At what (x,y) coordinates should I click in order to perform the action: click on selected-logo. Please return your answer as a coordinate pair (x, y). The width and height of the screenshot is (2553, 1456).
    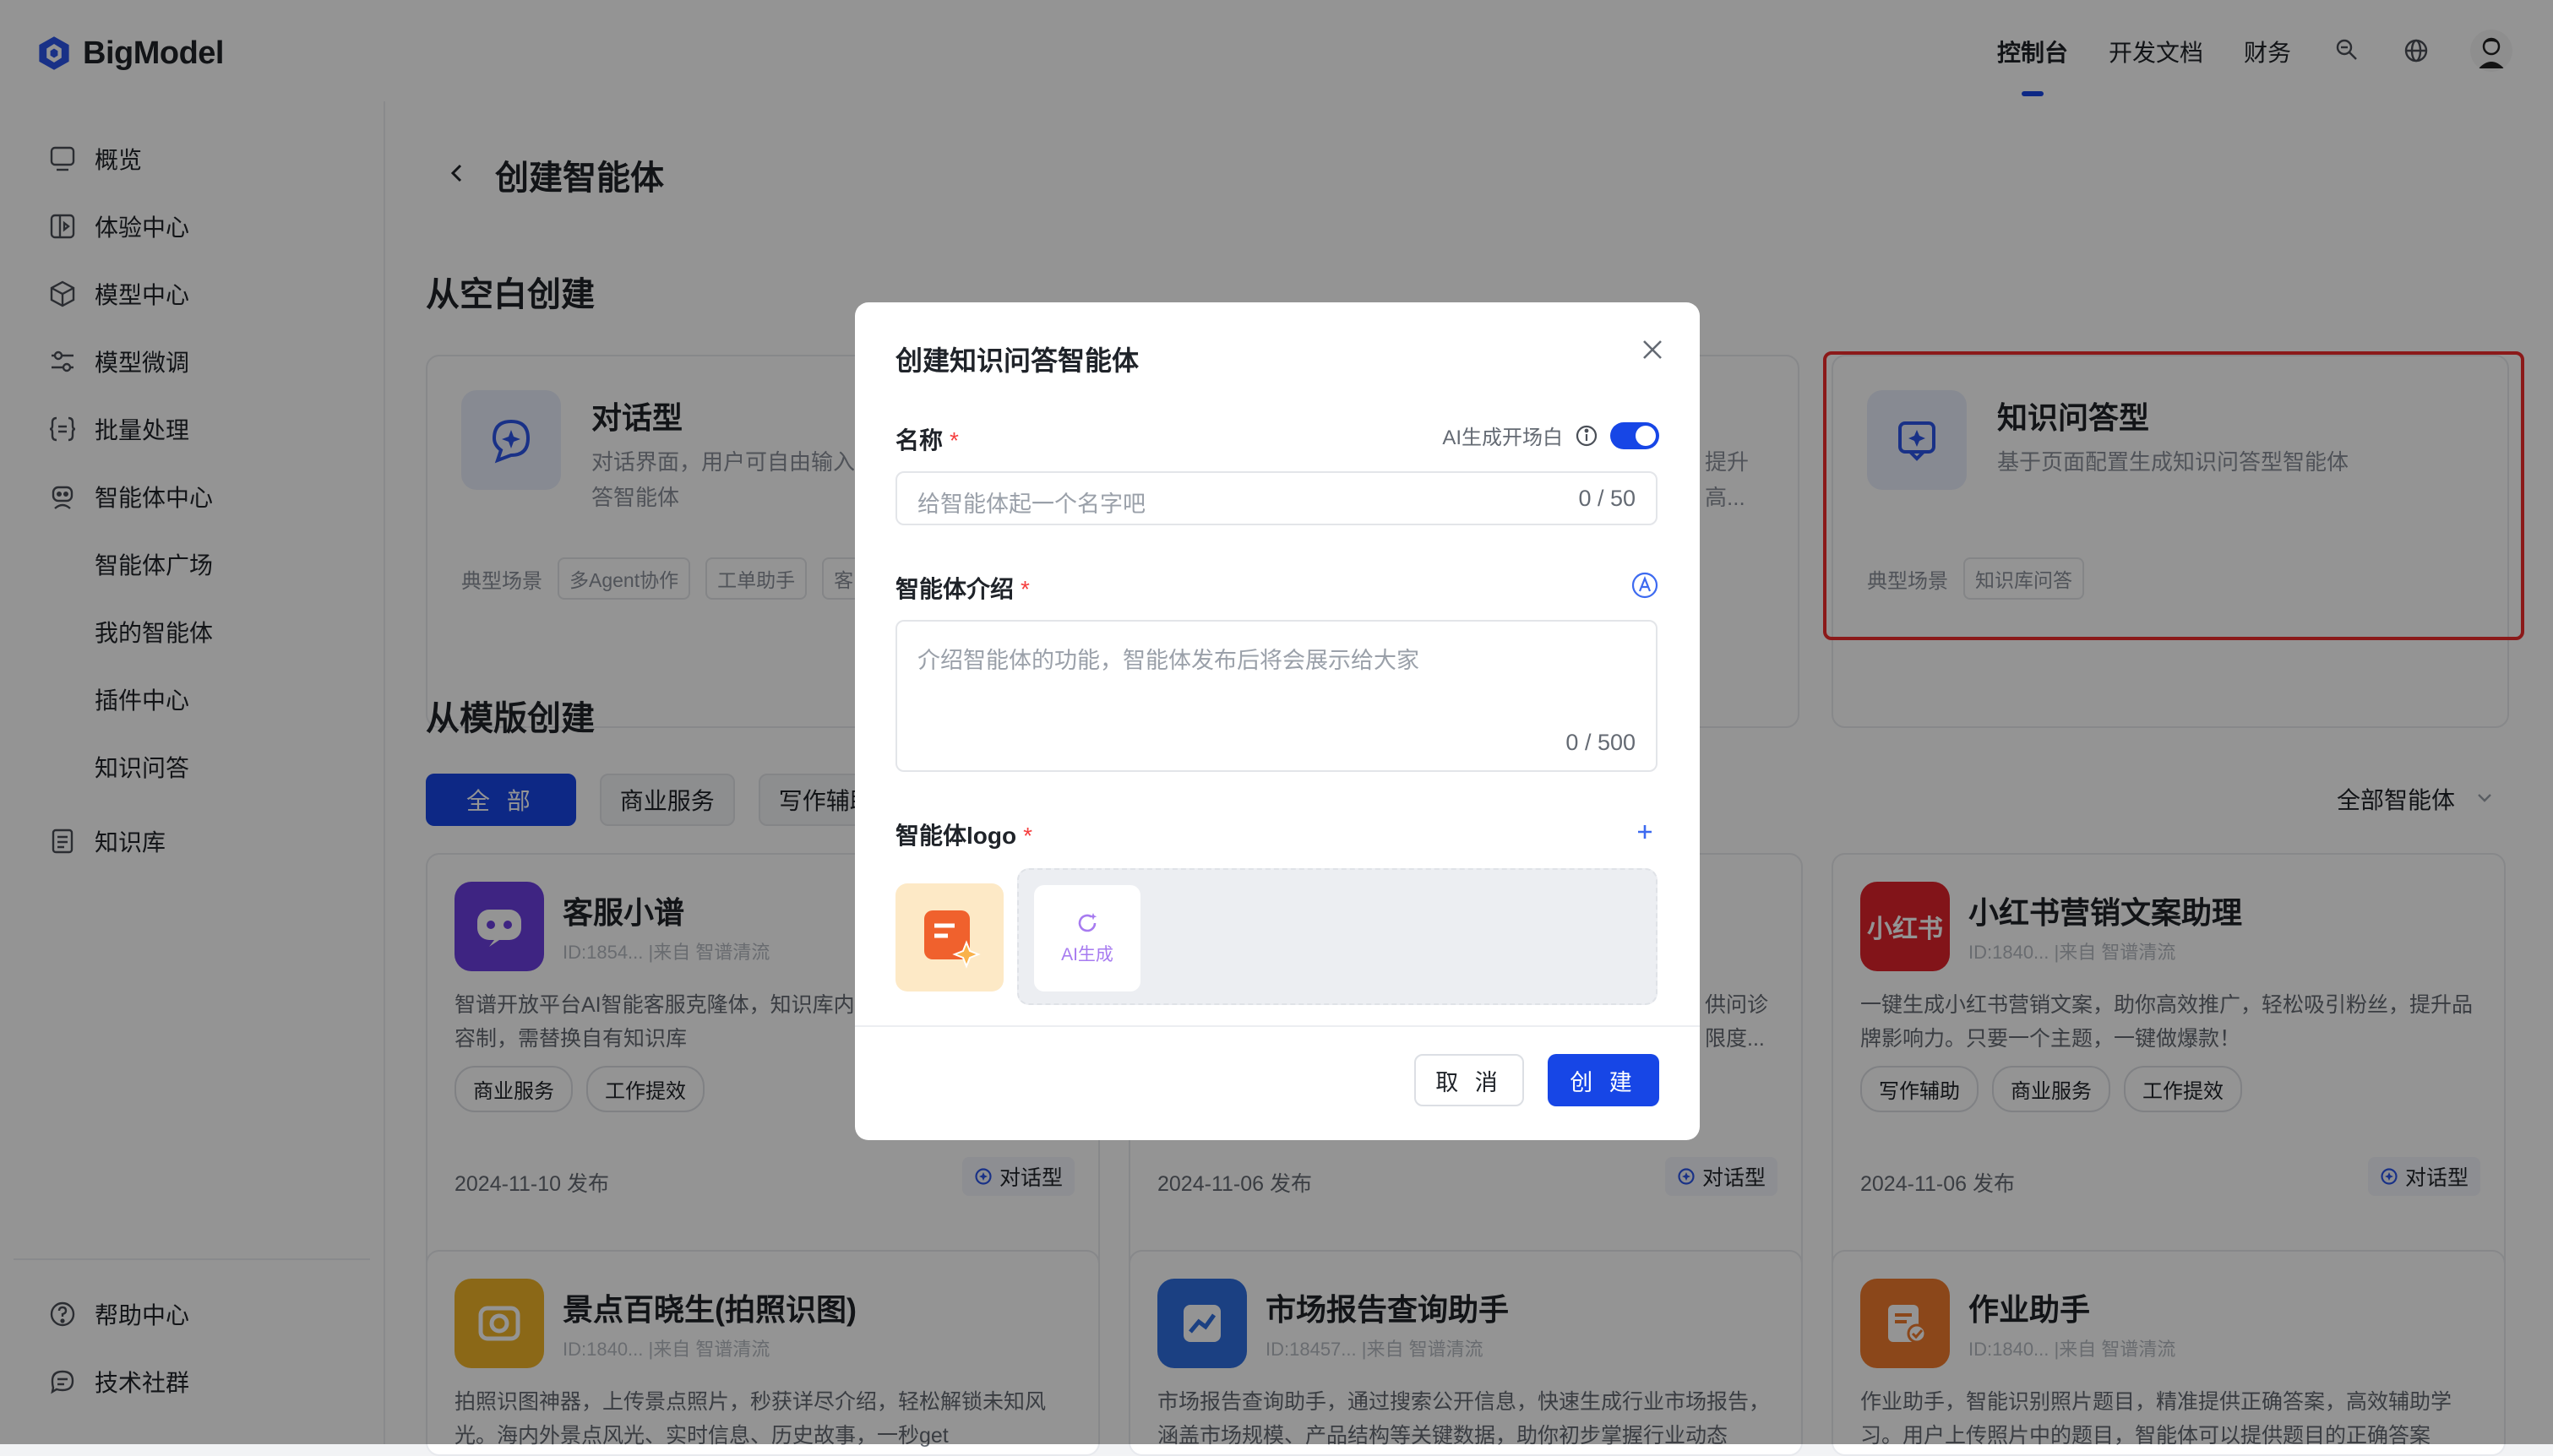
    Looking at the image, I should click on (949, 937).